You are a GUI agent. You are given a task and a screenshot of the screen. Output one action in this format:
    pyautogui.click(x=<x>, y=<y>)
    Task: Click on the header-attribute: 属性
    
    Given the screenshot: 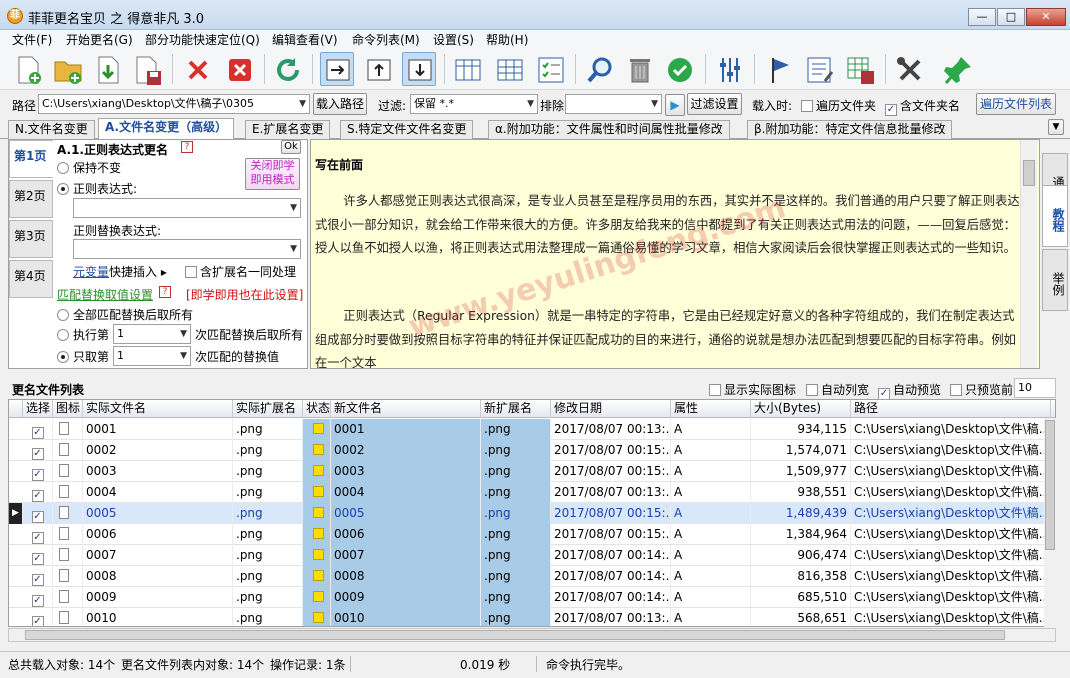 What is the action you would take?
    pyautogui.click(x=711, y=409)
    